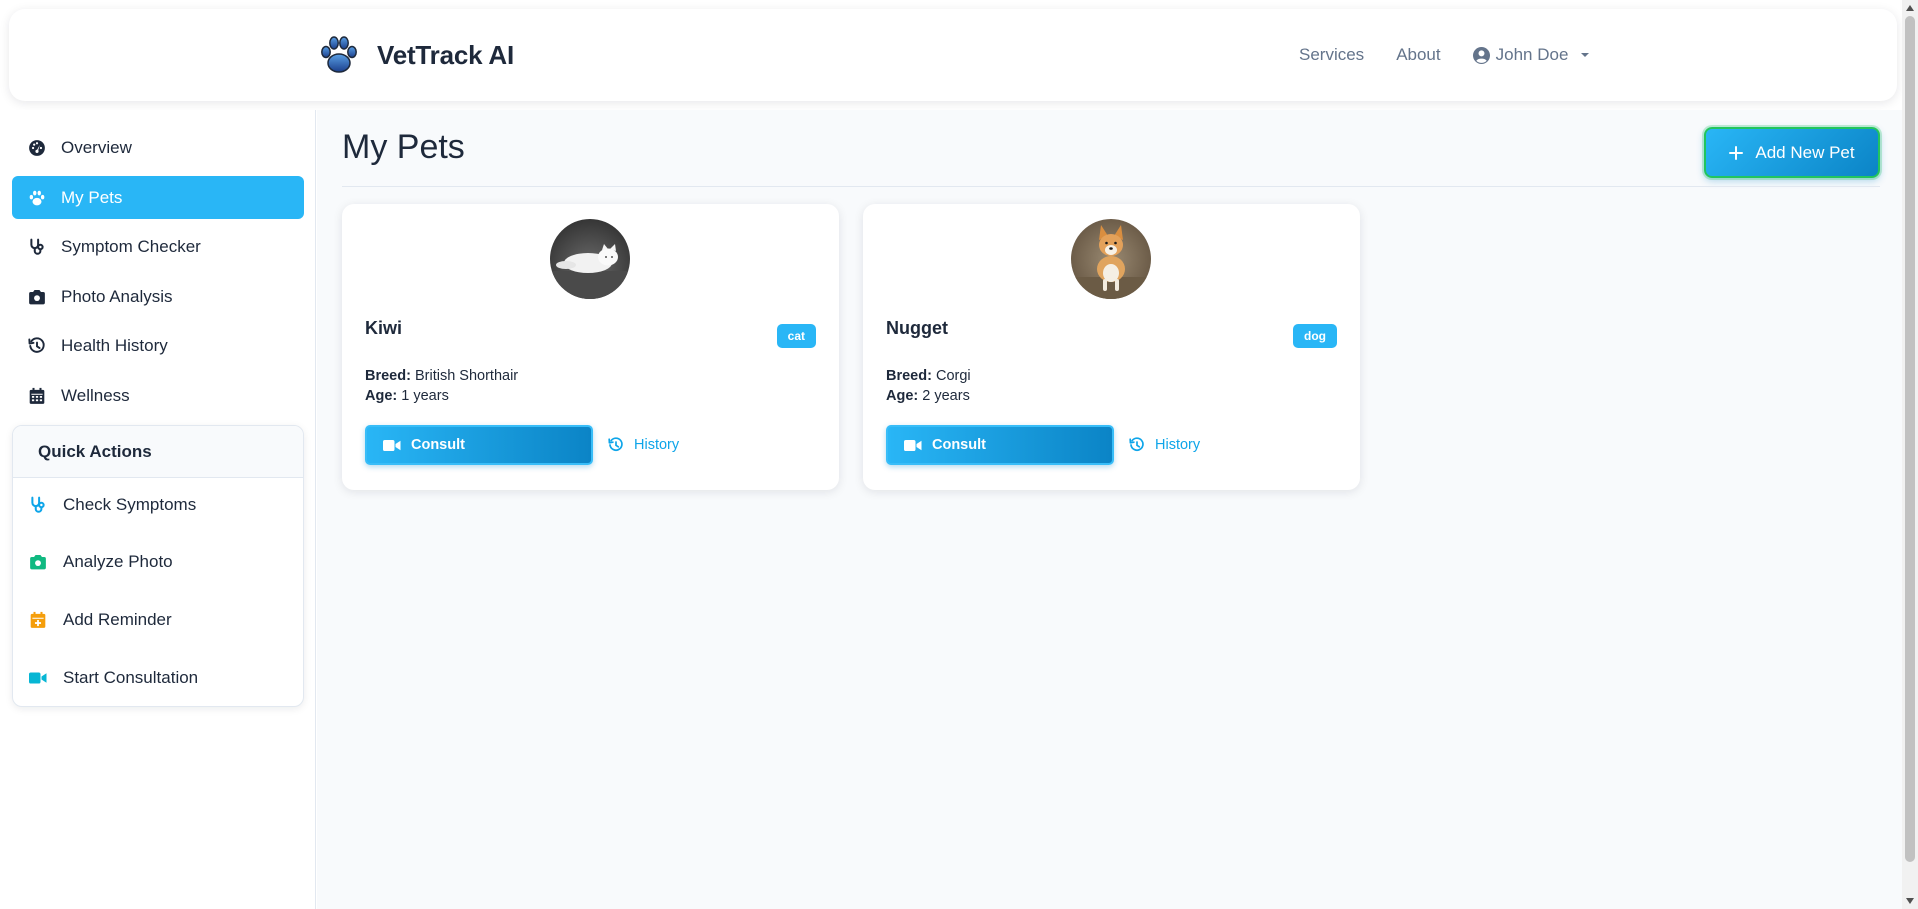 This screenshot has width=1918, height=909. I want to click on user-menu-dropdown: John Doe, so click(1531, 55).